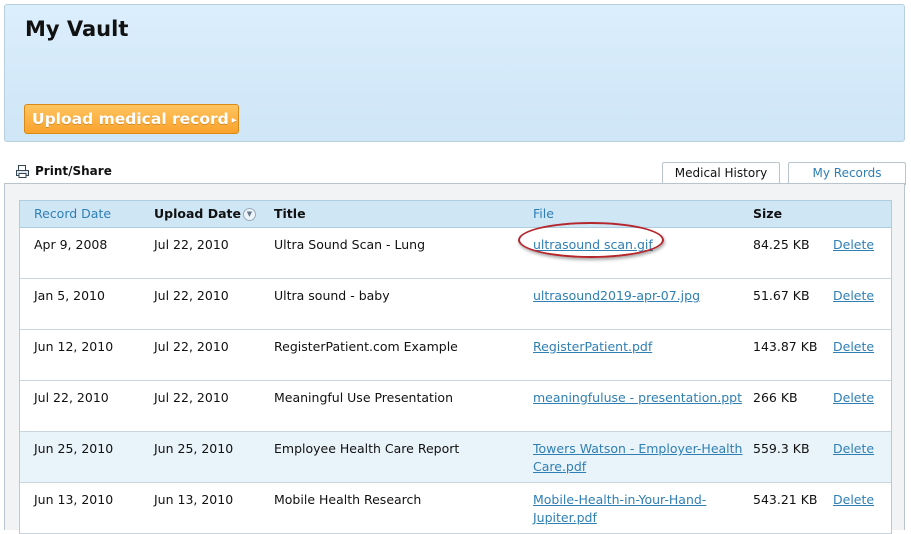  I want to click on upload-date-cell: Jun 13, 2010, so click(194, 499).